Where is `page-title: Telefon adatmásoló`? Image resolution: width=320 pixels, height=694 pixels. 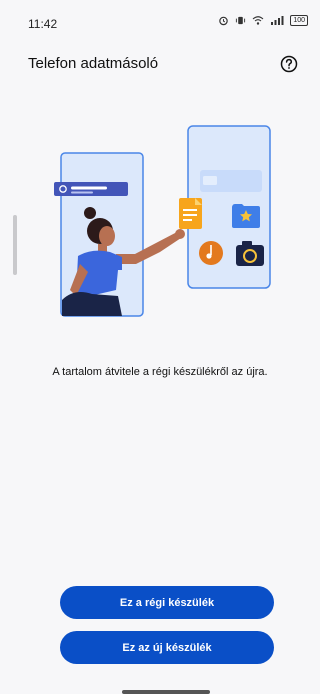 page-title: Telefon adatmásoló is located at coordinates (93, 63).